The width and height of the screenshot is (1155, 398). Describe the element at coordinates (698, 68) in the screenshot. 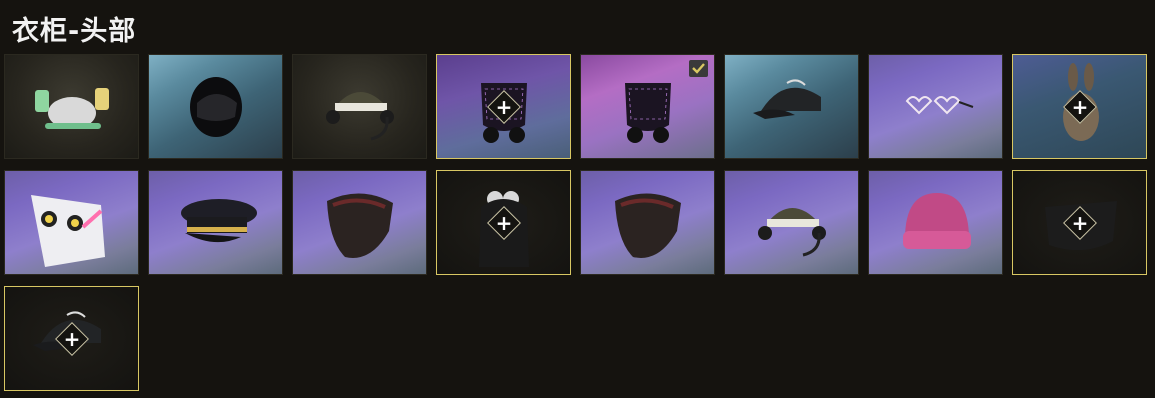

I see `checkmark-icon` at that location.